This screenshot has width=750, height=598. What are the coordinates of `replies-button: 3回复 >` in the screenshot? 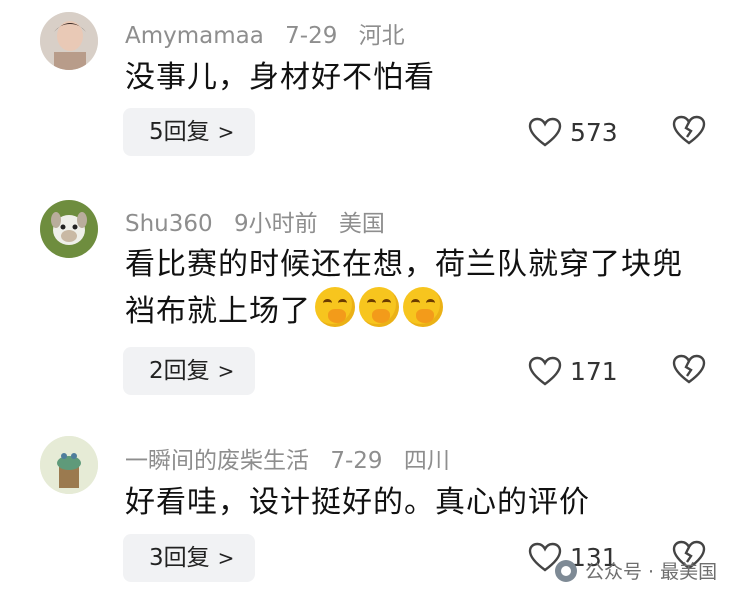 It's located at (189, 558).